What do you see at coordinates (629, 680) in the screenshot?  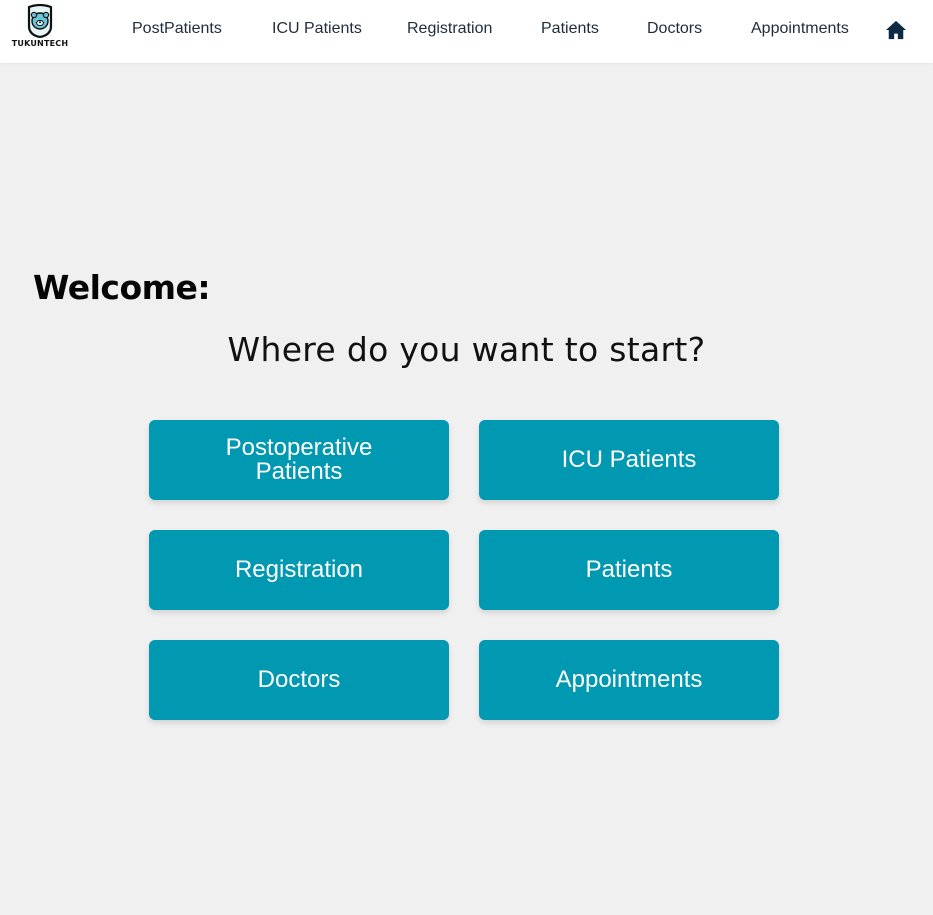 I see `appointments-button: Appointments` at bounding box center [629, 680].